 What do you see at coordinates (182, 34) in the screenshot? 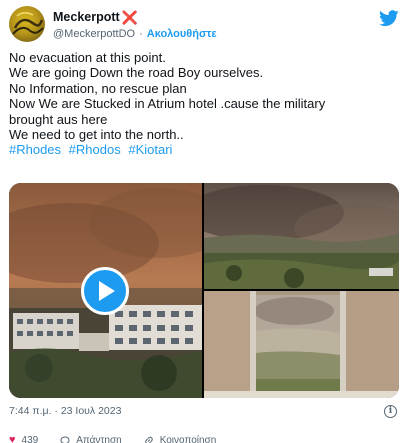
I see `follow-button: Ακολουθήστε` at bounding box center [182, 34].